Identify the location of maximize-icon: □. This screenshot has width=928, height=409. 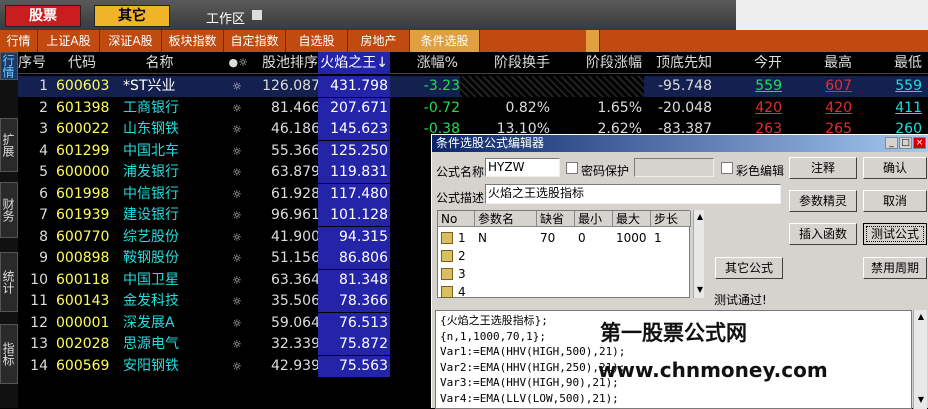
(905, 143).